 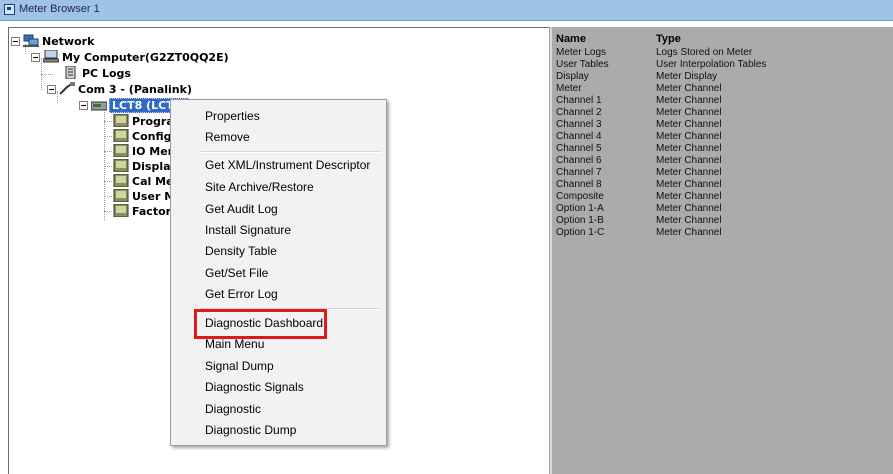 What do you see at coordinates (711, 64) in the screenshot?
I see `list-item-type: User Interpolation Tables` at bounding box center [711, 64].